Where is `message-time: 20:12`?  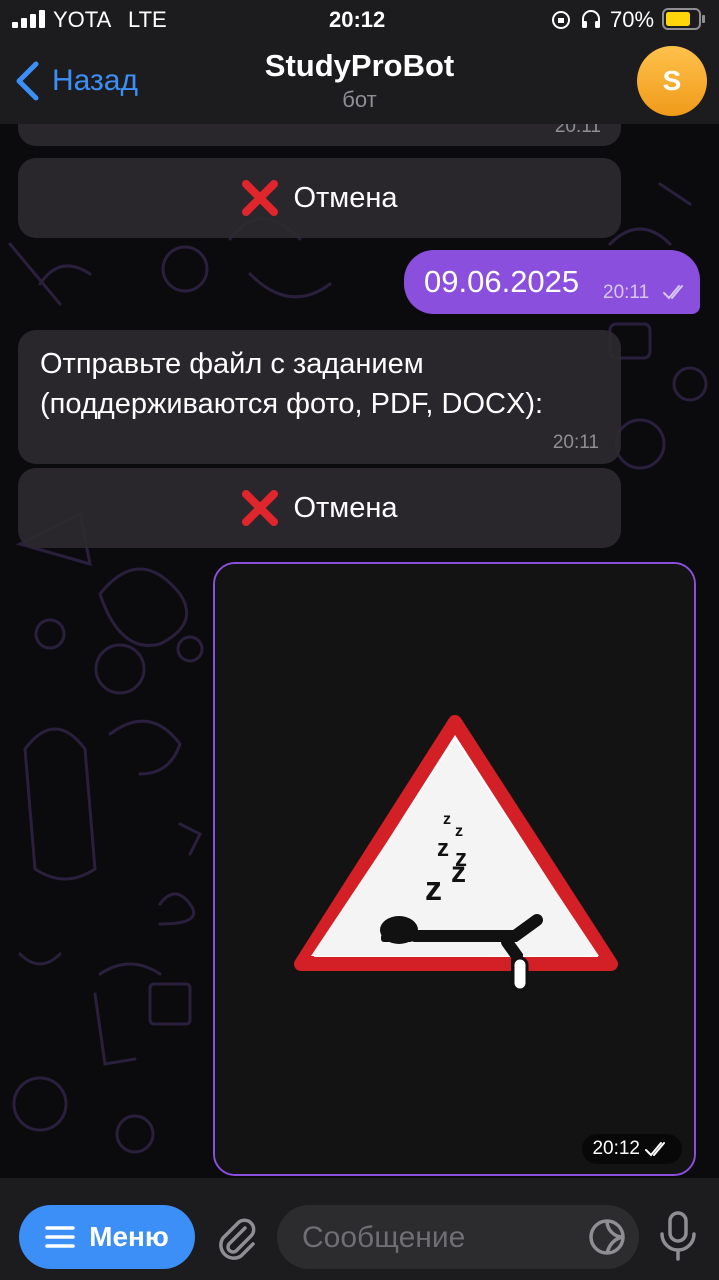
message-time: 20:12 is located at coordinates (616, 1148).